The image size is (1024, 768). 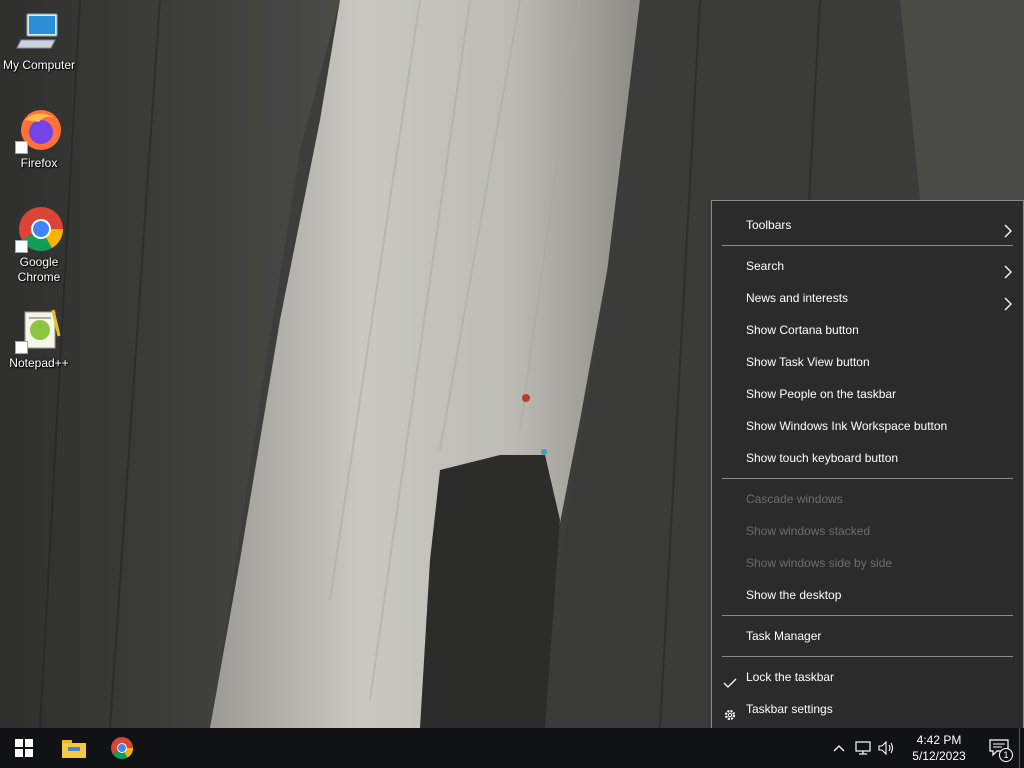 I want to click on menu-item-search: Search, so click(x=867, y=266).